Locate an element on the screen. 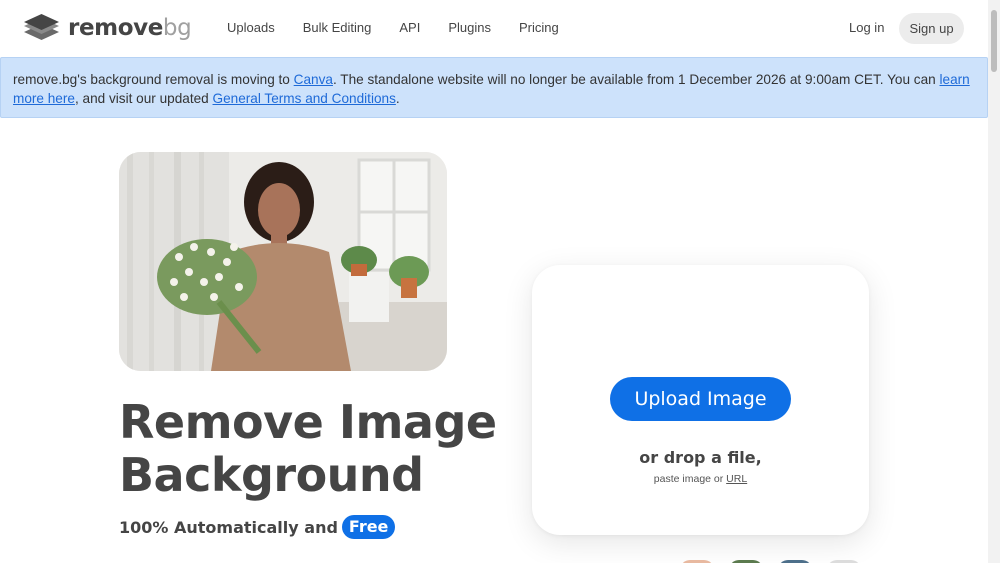 The width and height of the screenshot is (1000, 563). paste-hint-text: paste image or is located at coordinates (690, 479).